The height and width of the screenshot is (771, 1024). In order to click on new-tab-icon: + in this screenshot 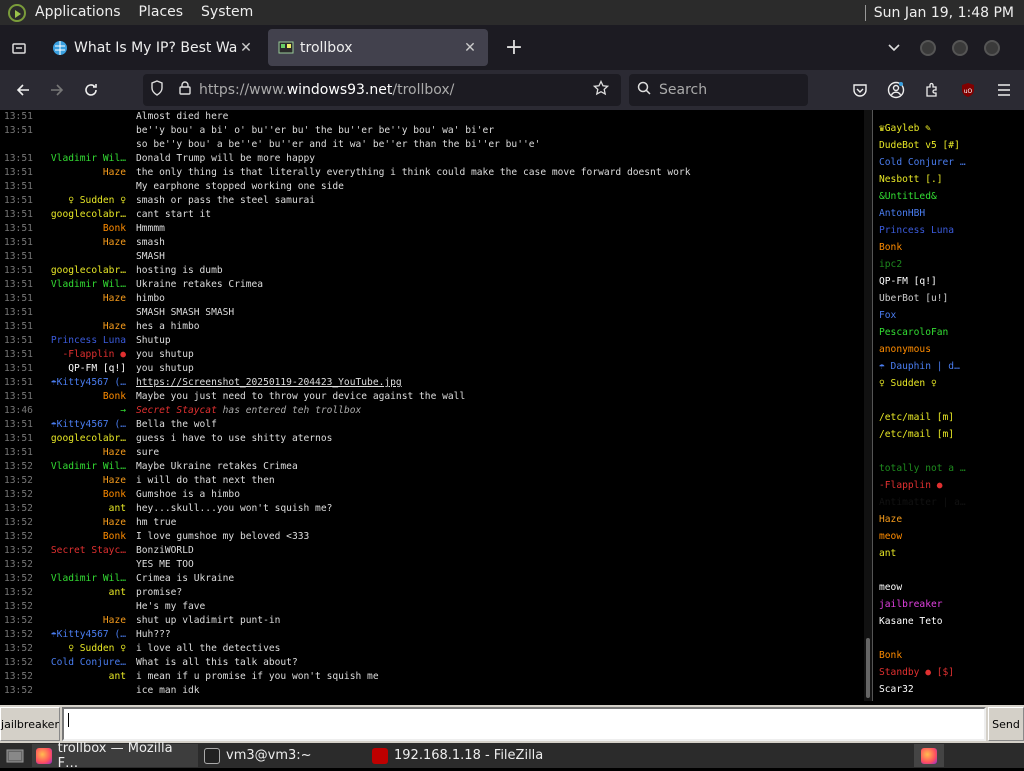, I will do `click(514, 48)`.